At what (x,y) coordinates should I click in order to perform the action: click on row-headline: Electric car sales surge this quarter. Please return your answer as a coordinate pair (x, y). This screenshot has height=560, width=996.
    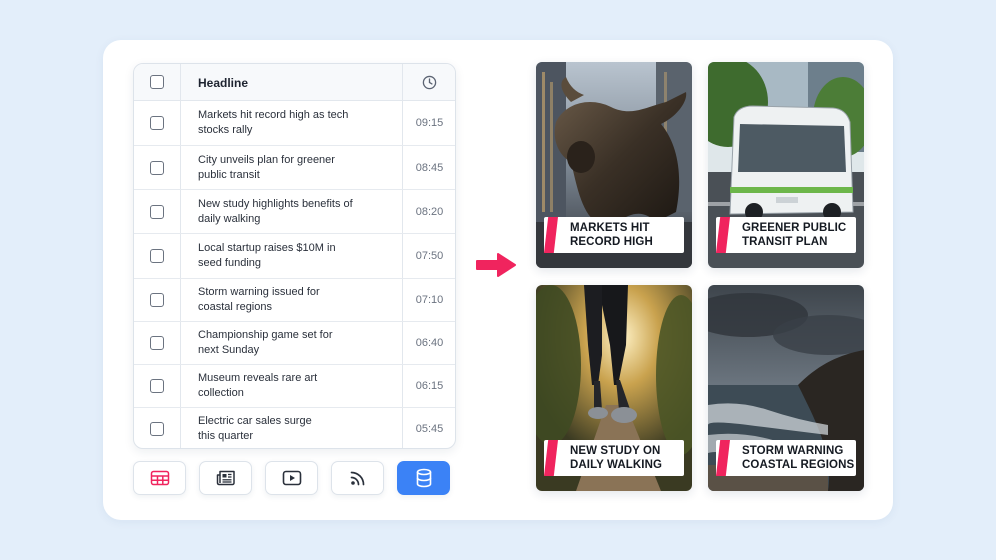
    Looking at the image, I should click on (255, 428).